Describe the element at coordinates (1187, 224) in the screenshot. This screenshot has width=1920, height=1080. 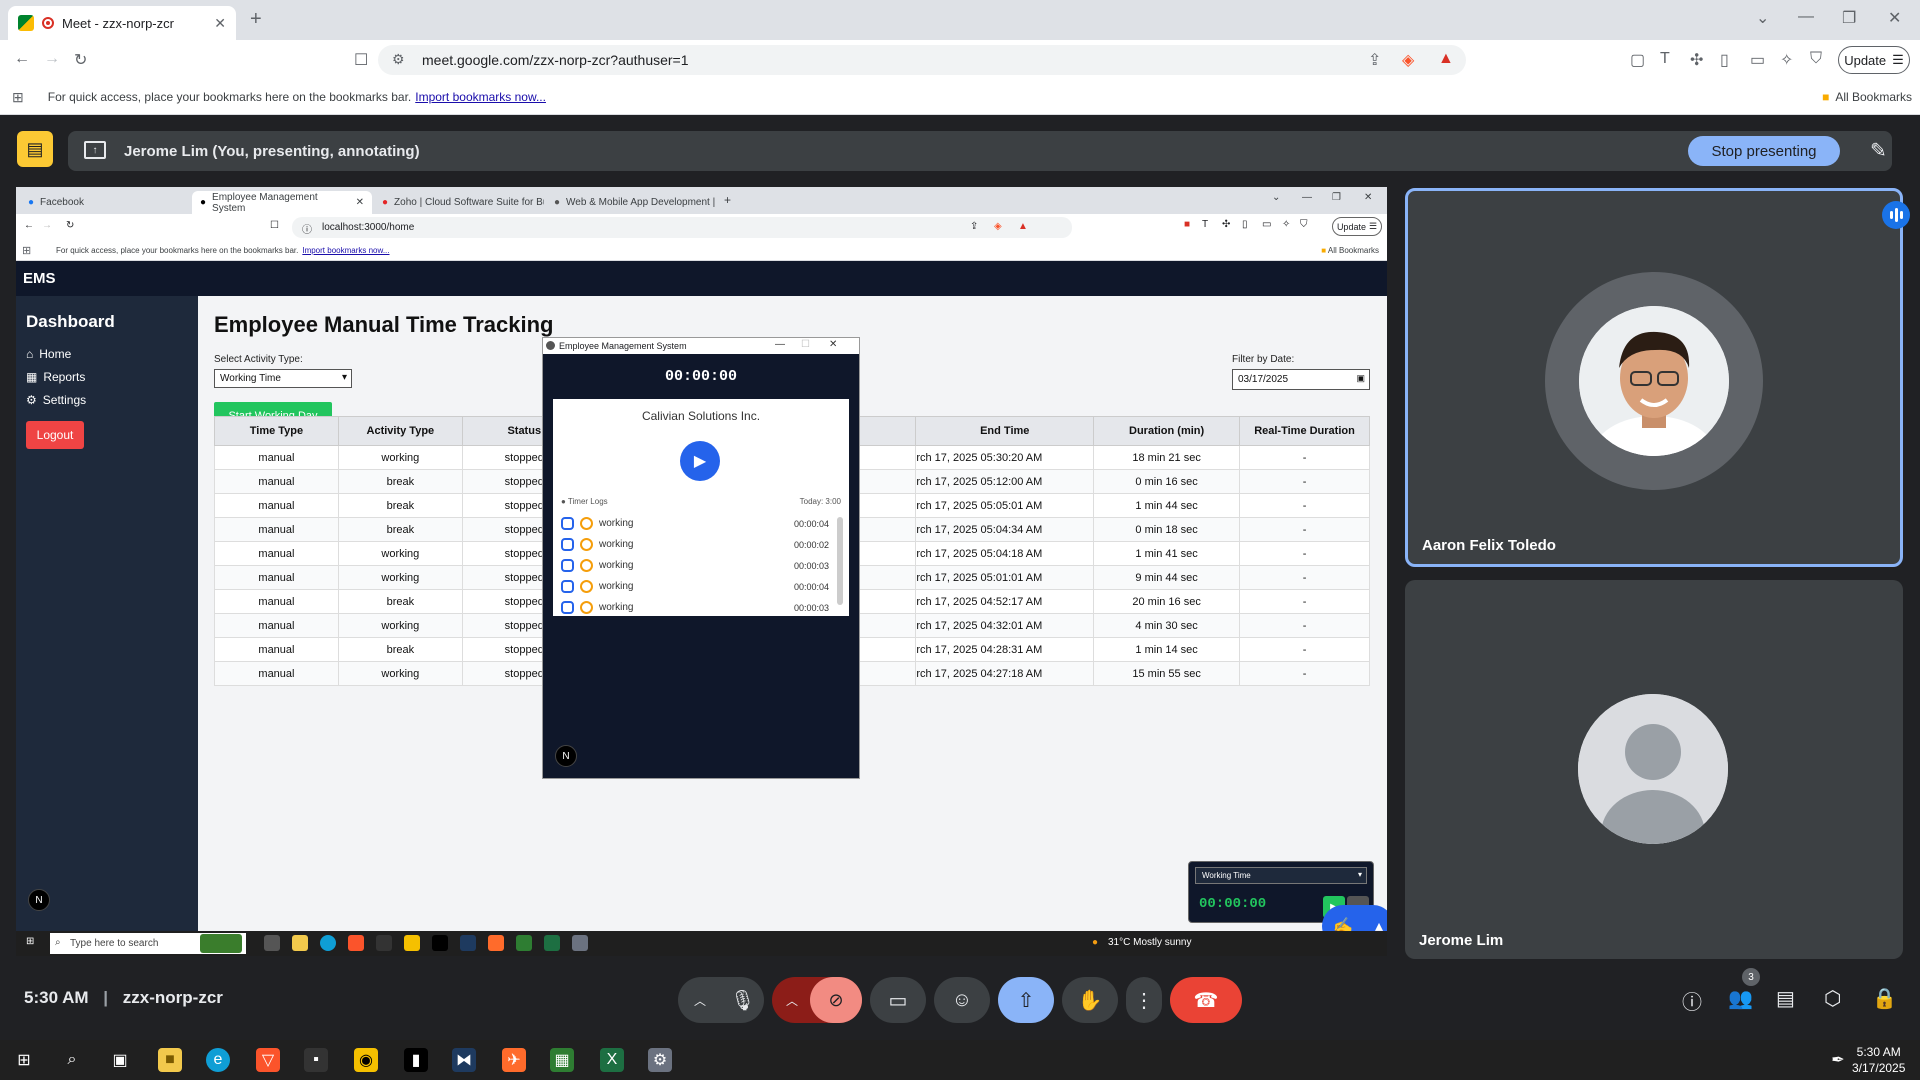
I see `extension-icon: ■` at that location.